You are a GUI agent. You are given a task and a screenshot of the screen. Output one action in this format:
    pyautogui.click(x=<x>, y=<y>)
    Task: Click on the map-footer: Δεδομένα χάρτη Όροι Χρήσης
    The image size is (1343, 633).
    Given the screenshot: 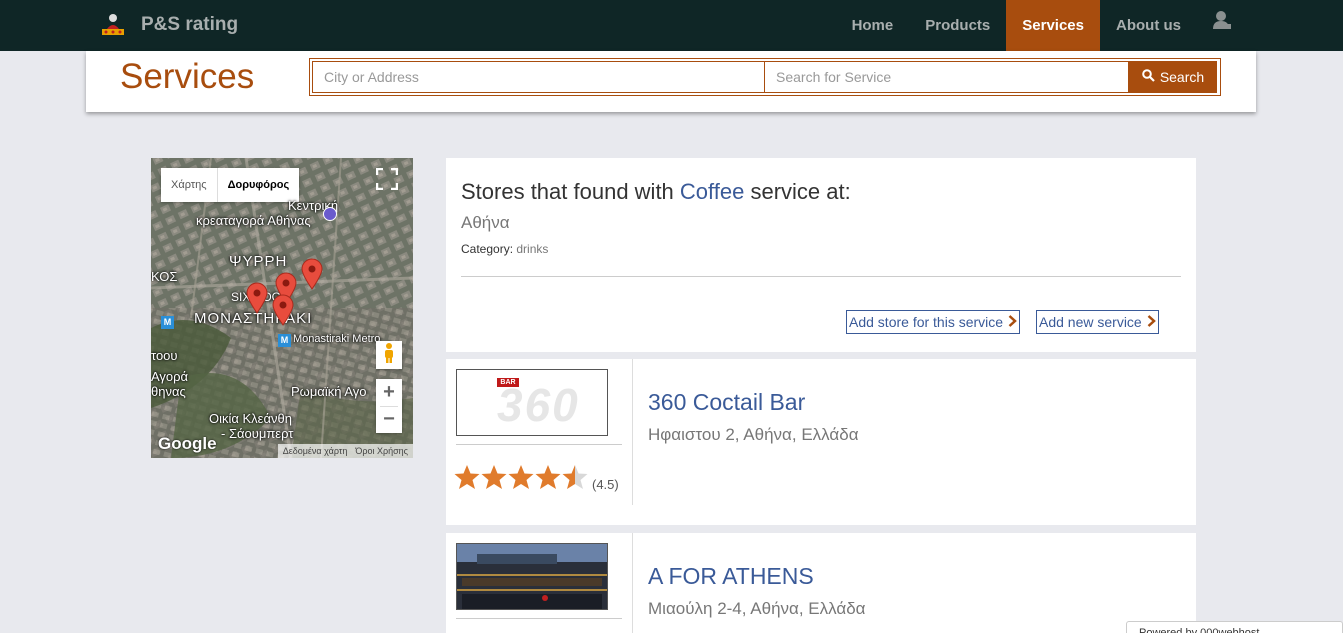 What is the action you would take?
    pyautogui.click(x=345, y=451)
    